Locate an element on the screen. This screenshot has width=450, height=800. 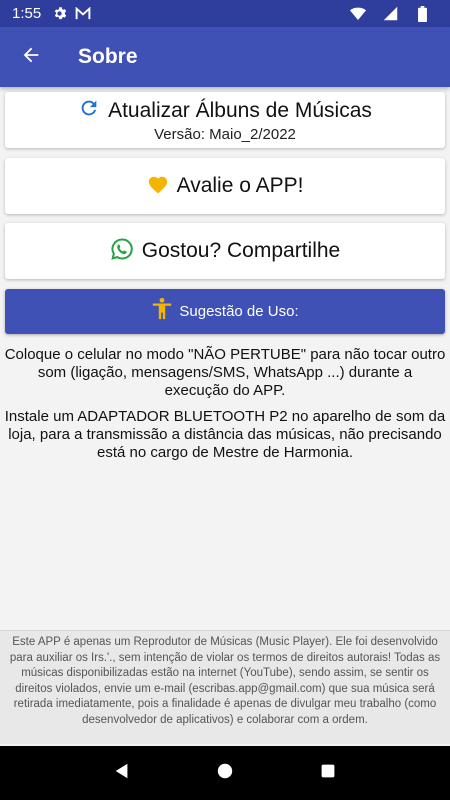
rate-app-label: Avalie o APP! is located at coordinates (240, 185).